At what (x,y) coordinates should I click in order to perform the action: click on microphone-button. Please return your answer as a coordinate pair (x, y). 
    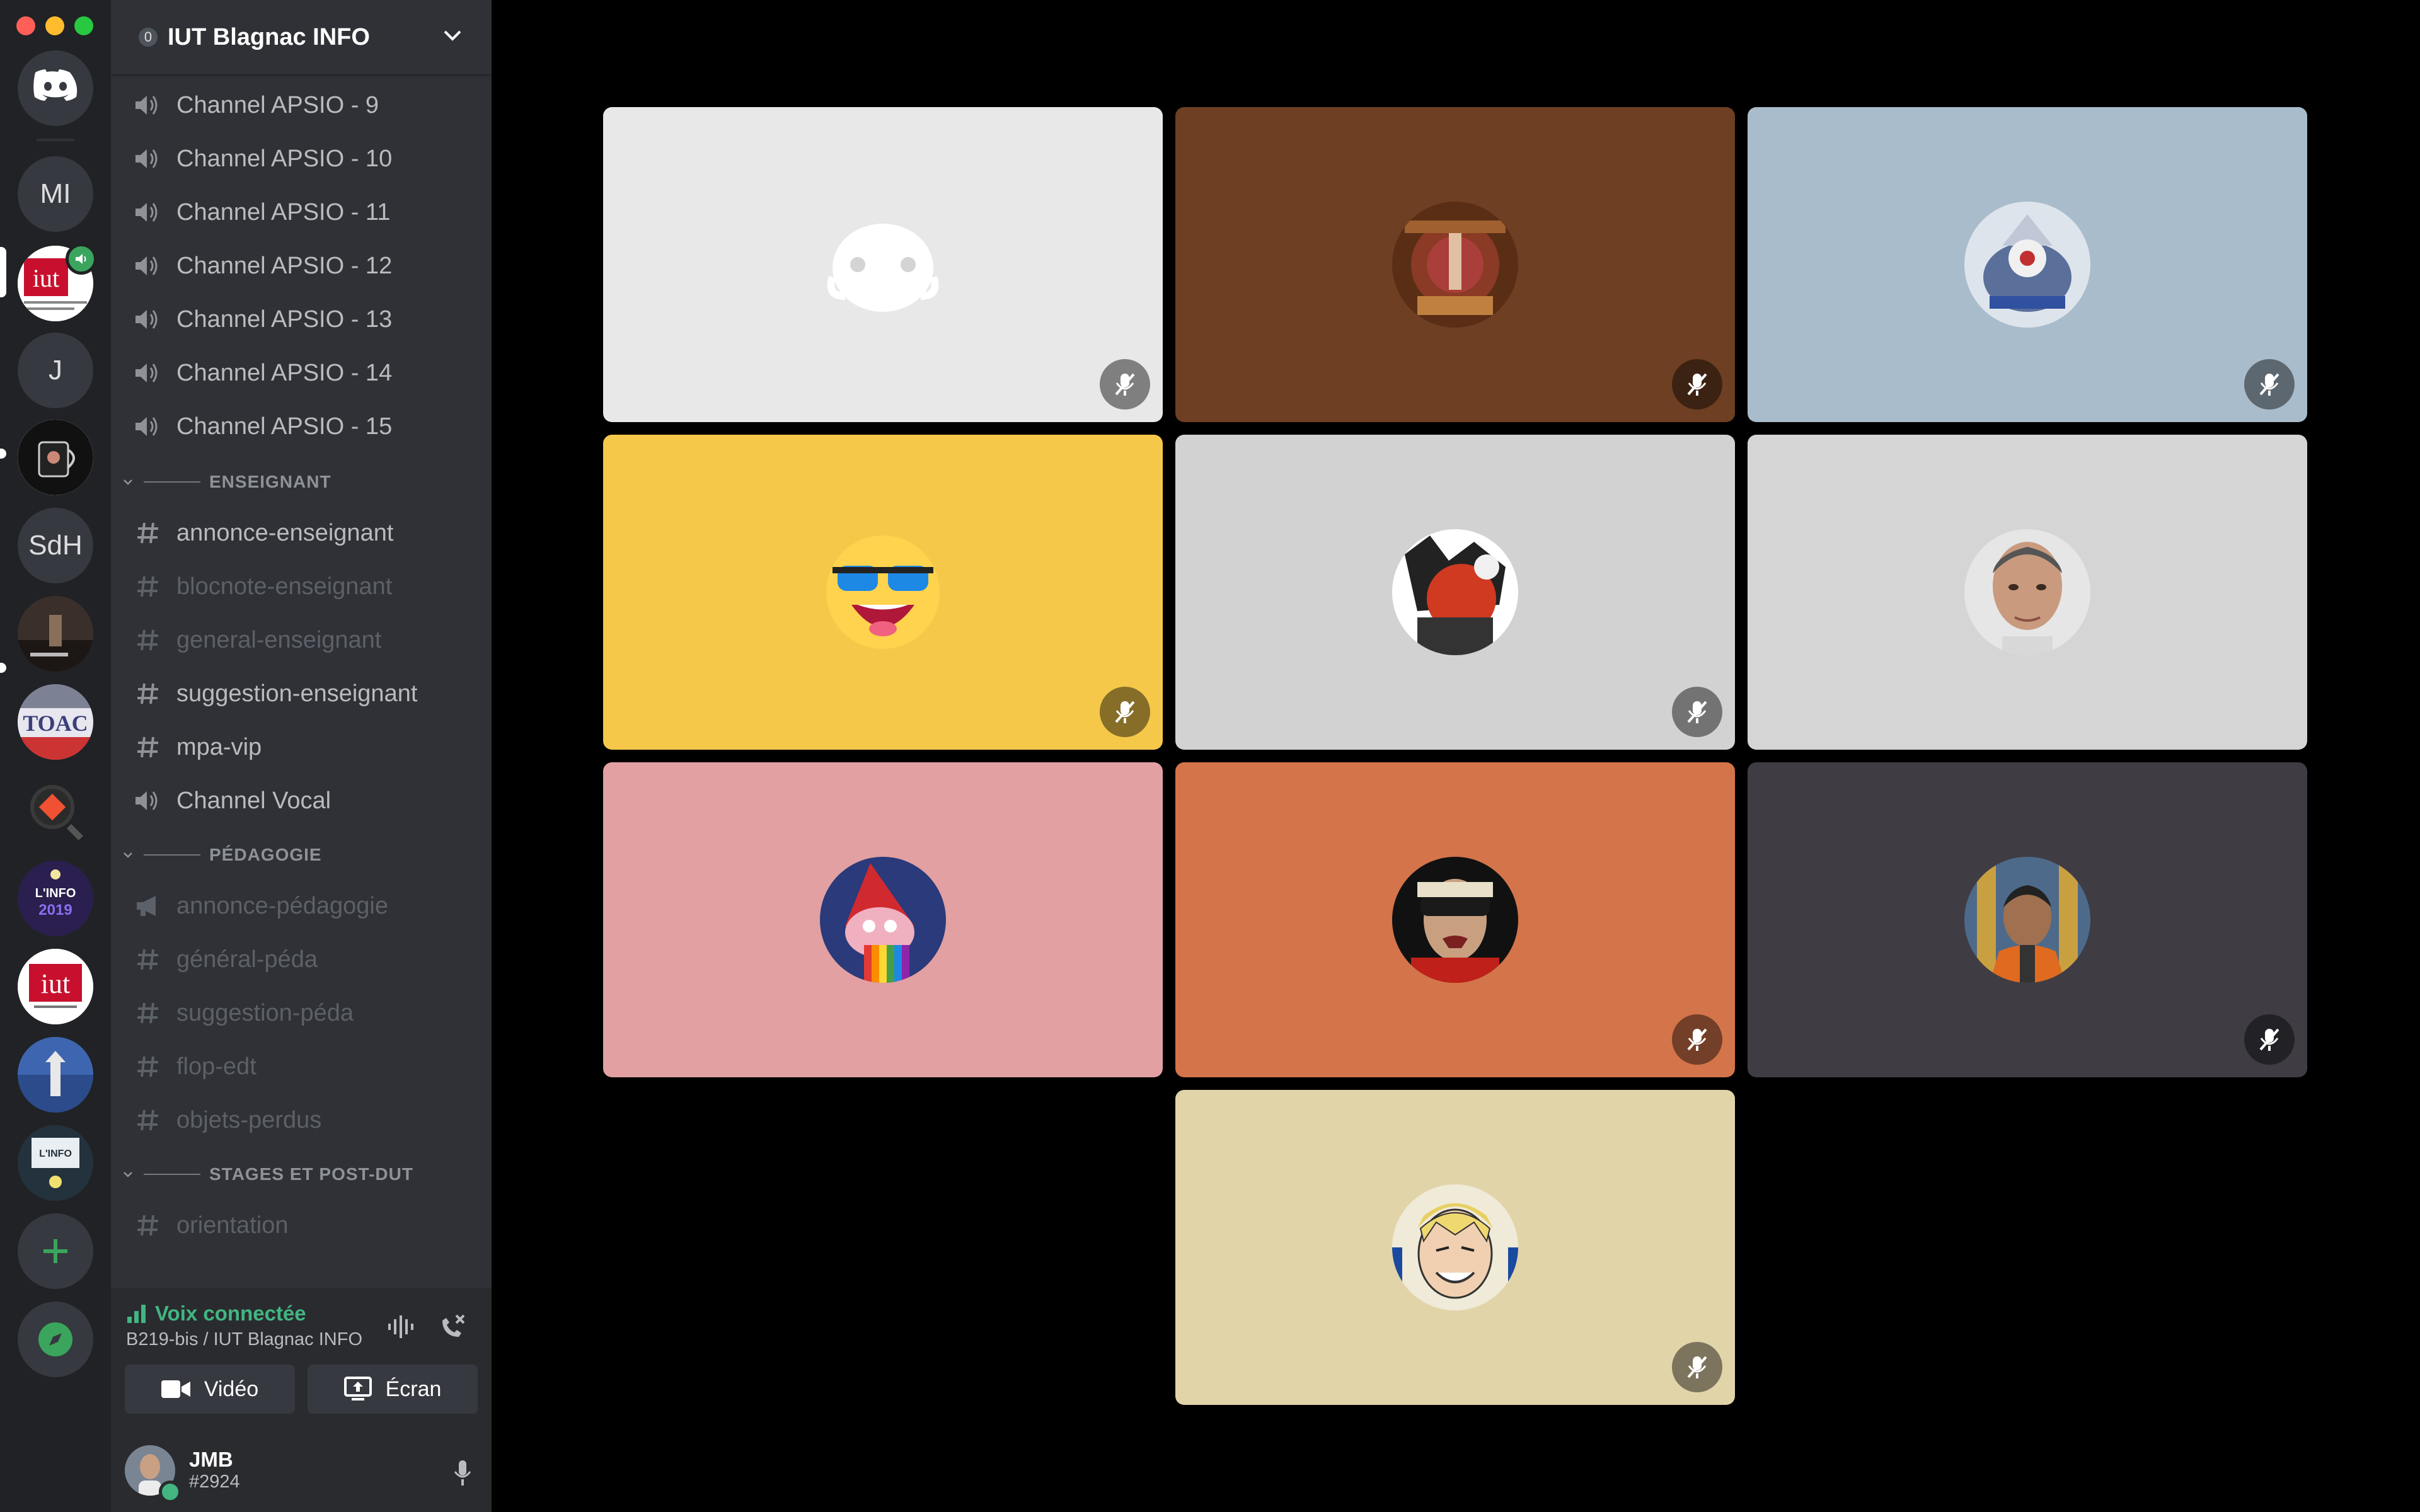
    Looking at the image, I should click on (463, 1473).